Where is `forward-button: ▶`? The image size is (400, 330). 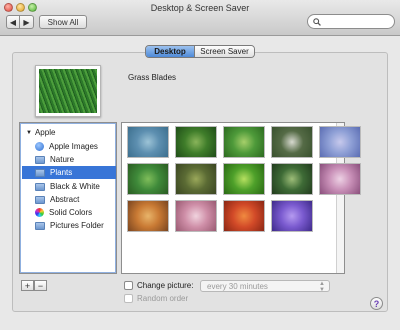 forward-button: ▶ is located at coordinates (27, 22).